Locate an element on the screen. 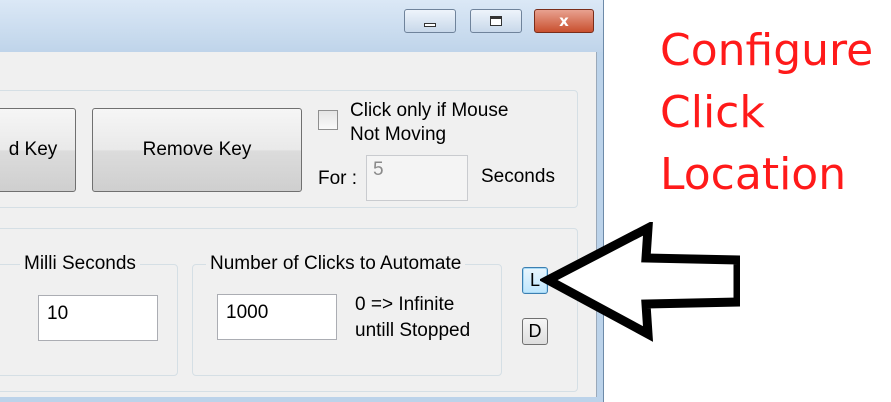 The image size is (891, 402). close-icon: x is located at coordinates (564, 20).